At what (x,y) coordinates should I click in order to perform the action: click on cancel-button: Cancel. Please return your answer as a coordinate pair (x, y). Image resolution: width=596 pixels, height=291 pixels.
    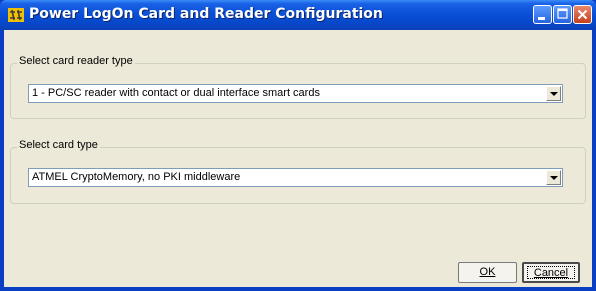
    Looking at the image, I should click on (551, 272).